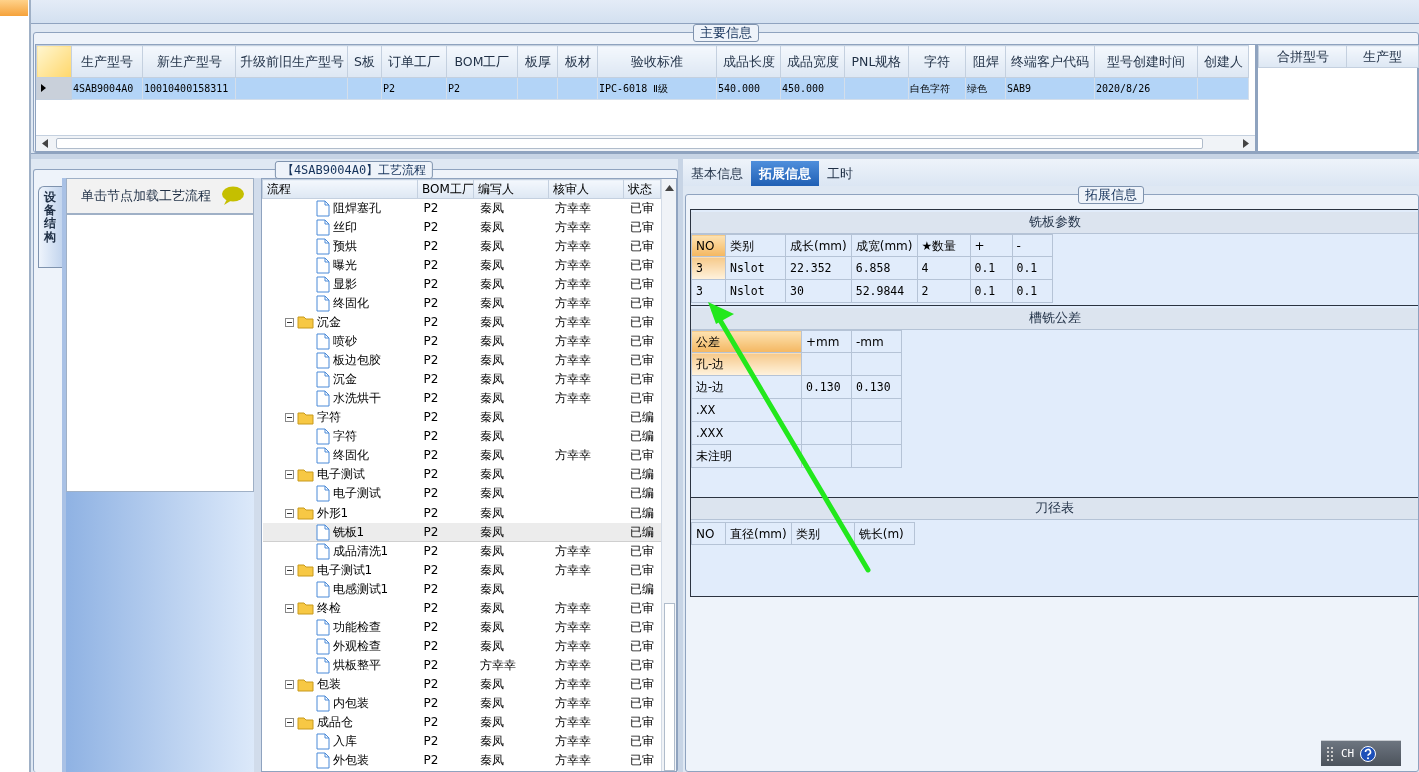 The image size is (1419, 772). Describe the element at coordinates (461, 704) in the screenshot. I see `tree-row: 内包装 P2 秦凤 方幸幸 已审` at that location.